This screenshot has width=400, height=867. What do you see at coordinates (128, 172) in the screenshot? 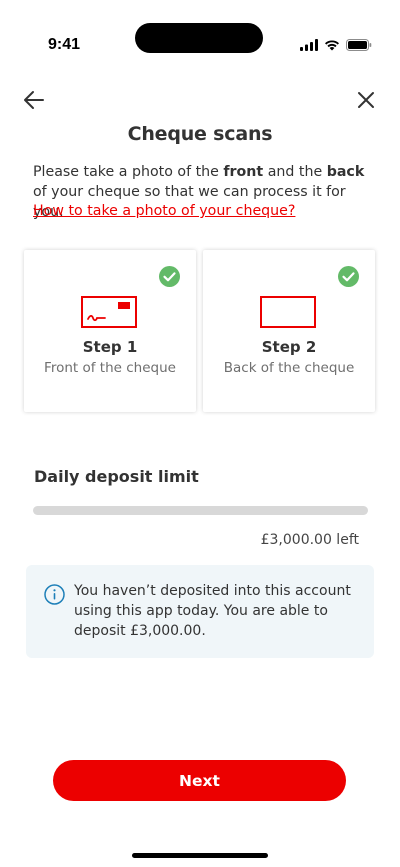
I see `intro-part-1: Please take a photo of the` at bounding box center [128, 172].